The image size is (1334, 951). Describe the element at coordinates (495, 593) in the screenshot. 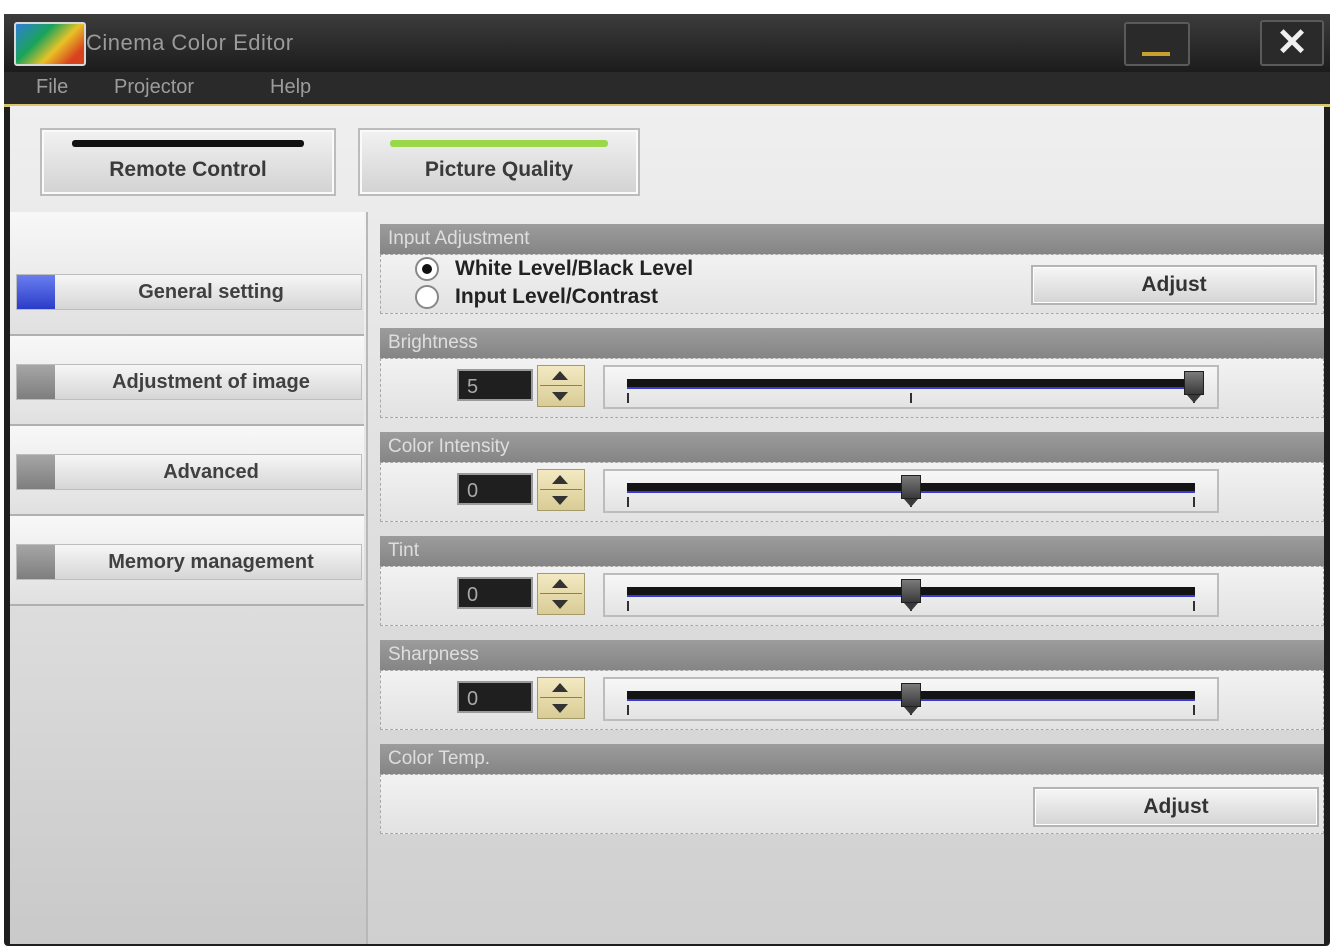

I see `tint-value-field: 0` at that location.